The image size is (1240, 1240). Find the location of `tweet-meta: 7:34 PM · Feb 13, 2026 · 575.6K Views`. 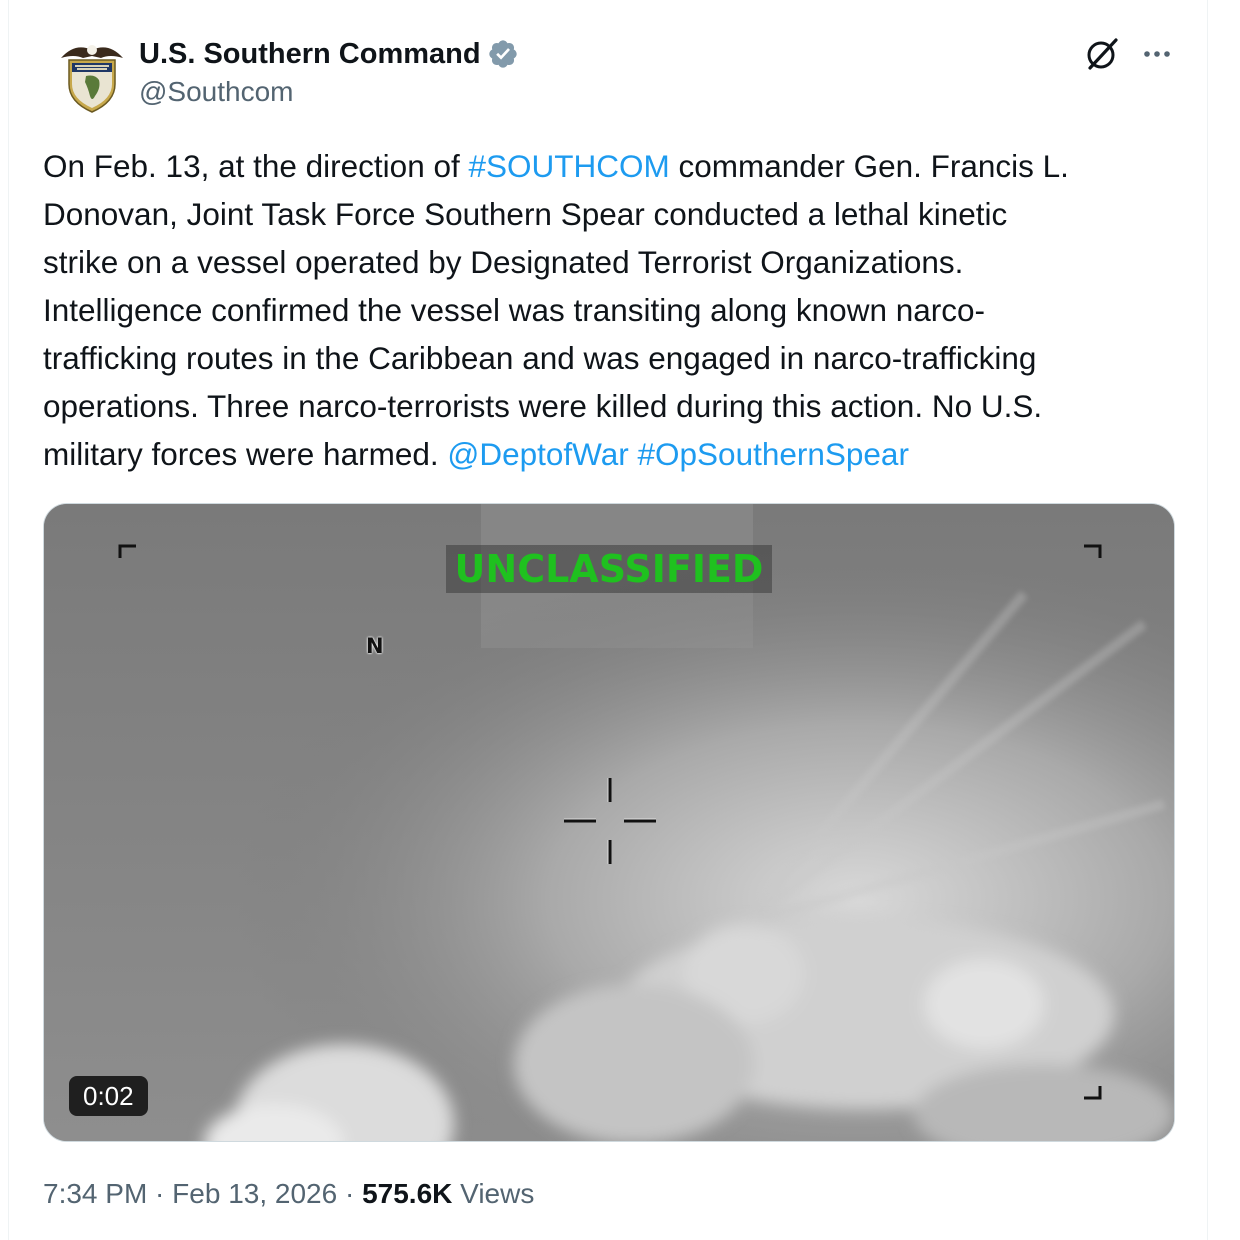

tweet-meta: 7:34 PM · Feb 13, 2026 · 575.6K Views is located at coordinates (288, 1194).